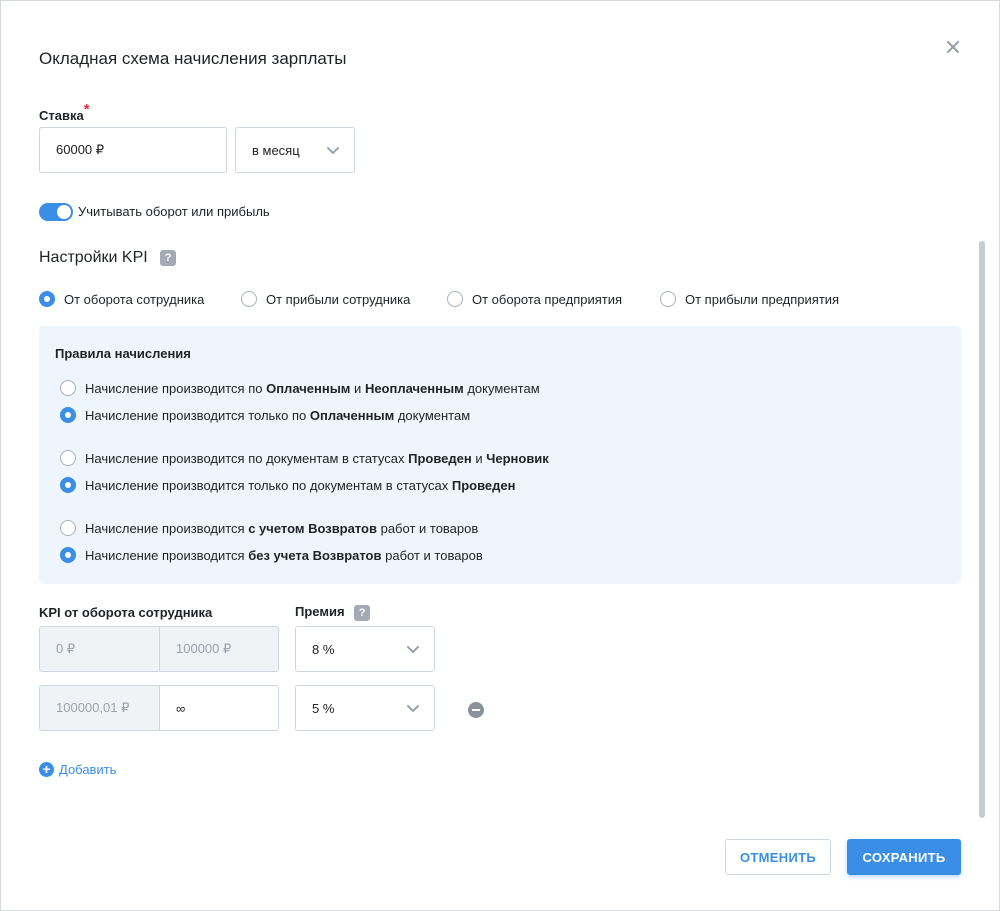 The width and height of the screenshot is (1000, 911). Describe the element at coordinates (93, 257) in the screenshot. I see `kpi-title-text: Настройки KPI` at that location.